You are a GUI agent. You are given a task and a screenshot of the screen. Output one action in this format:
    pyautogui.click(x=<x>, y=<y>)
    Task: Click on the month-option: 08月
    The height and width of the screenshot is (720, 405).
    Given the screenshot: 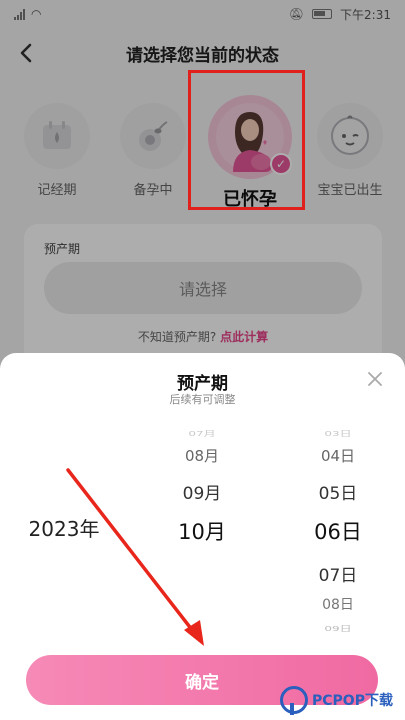 What is the action you would take?
    pyautogui.click(x=202, y=455)
    